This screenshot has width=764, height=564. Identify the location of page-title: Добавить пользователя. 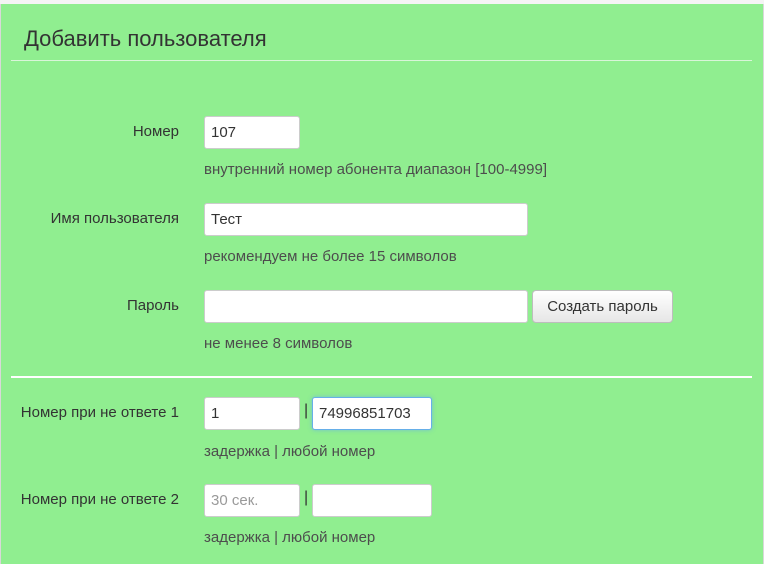
(145, 38).